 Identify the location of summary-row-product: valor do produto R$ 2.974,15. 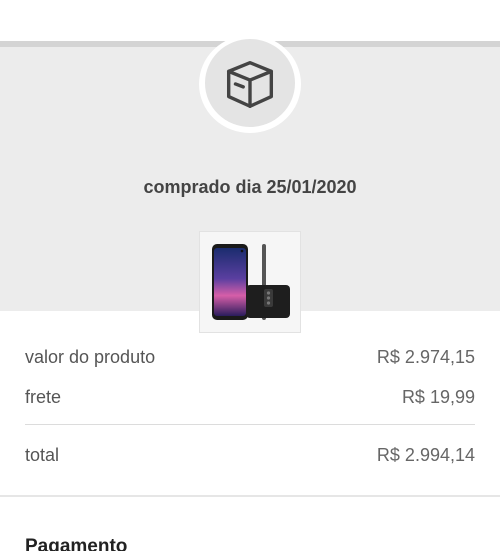
(250, 357).